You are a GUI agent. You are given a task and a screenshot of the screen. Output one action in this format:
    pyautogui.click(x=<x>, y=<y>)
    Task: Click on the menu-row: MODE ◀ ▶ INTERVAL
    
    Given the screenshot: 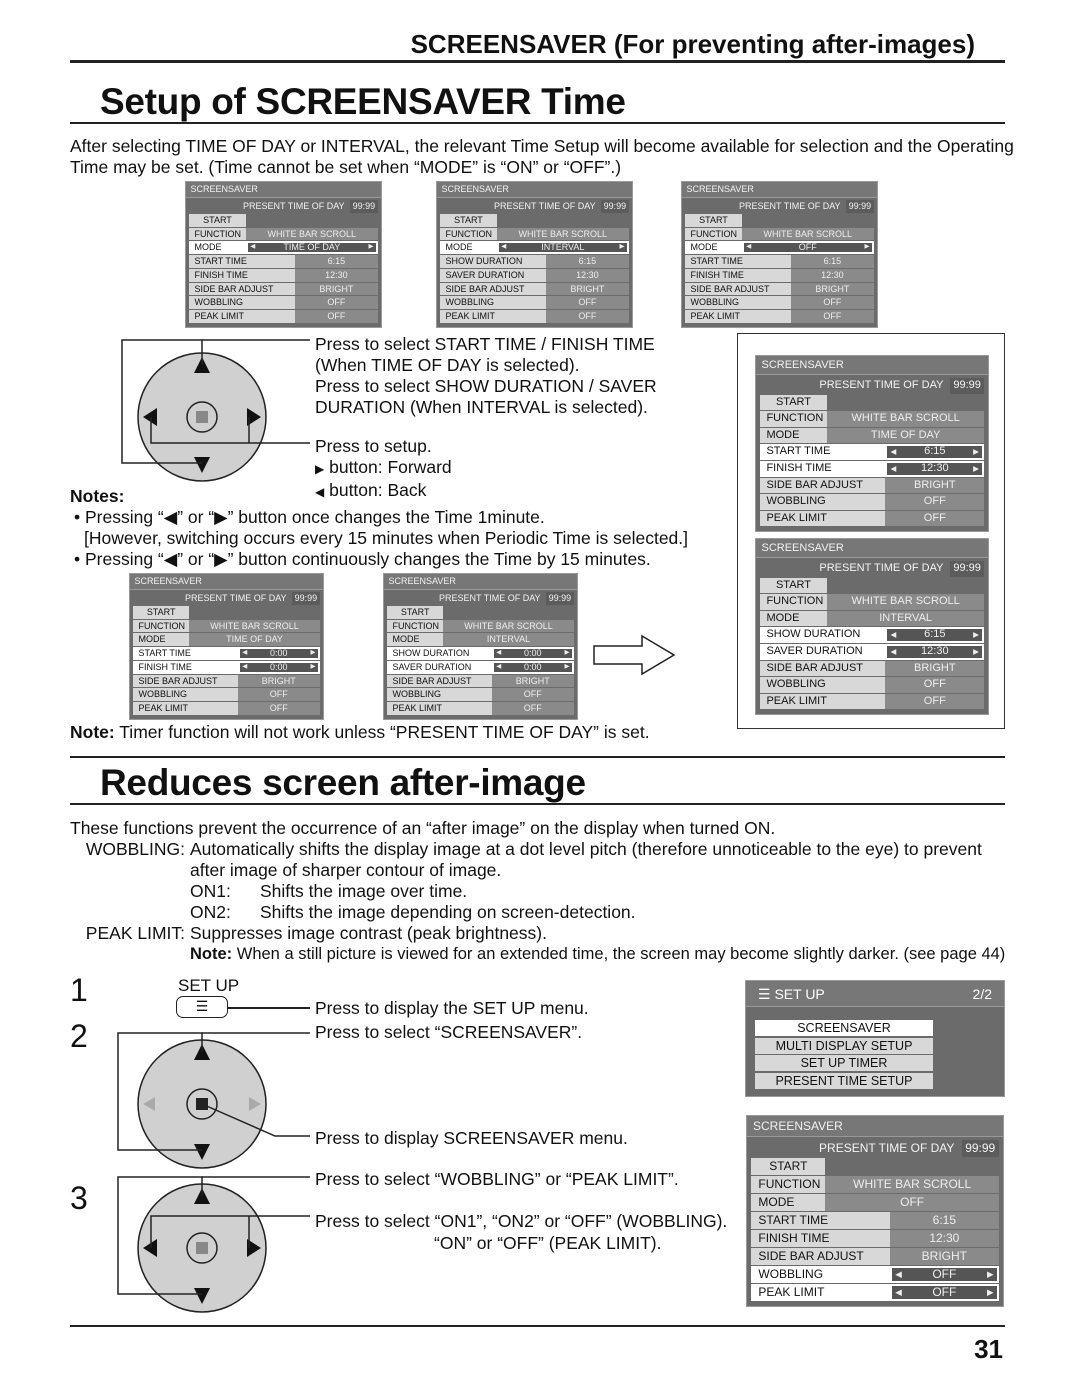 What is the action you would take?
    pyautogui.click(x=534, y=248)
    